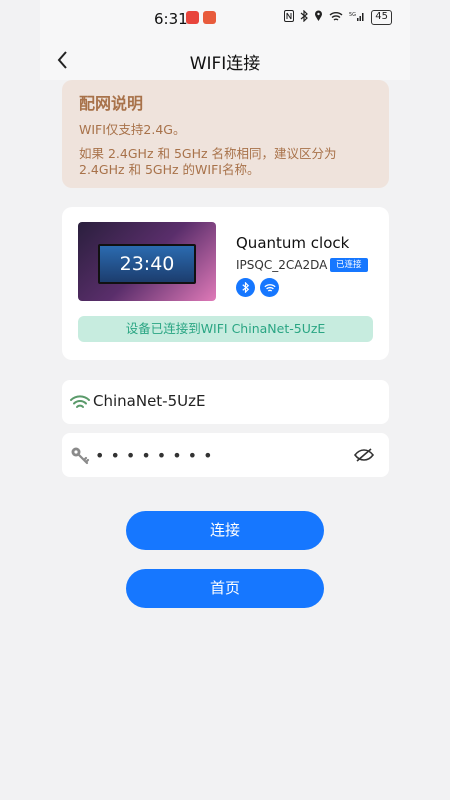 This screenshot has height=800, width=450. Describe the element at coordinates (293, 243) in the screenshot. I see `device-name: Quantum clock` at that location.